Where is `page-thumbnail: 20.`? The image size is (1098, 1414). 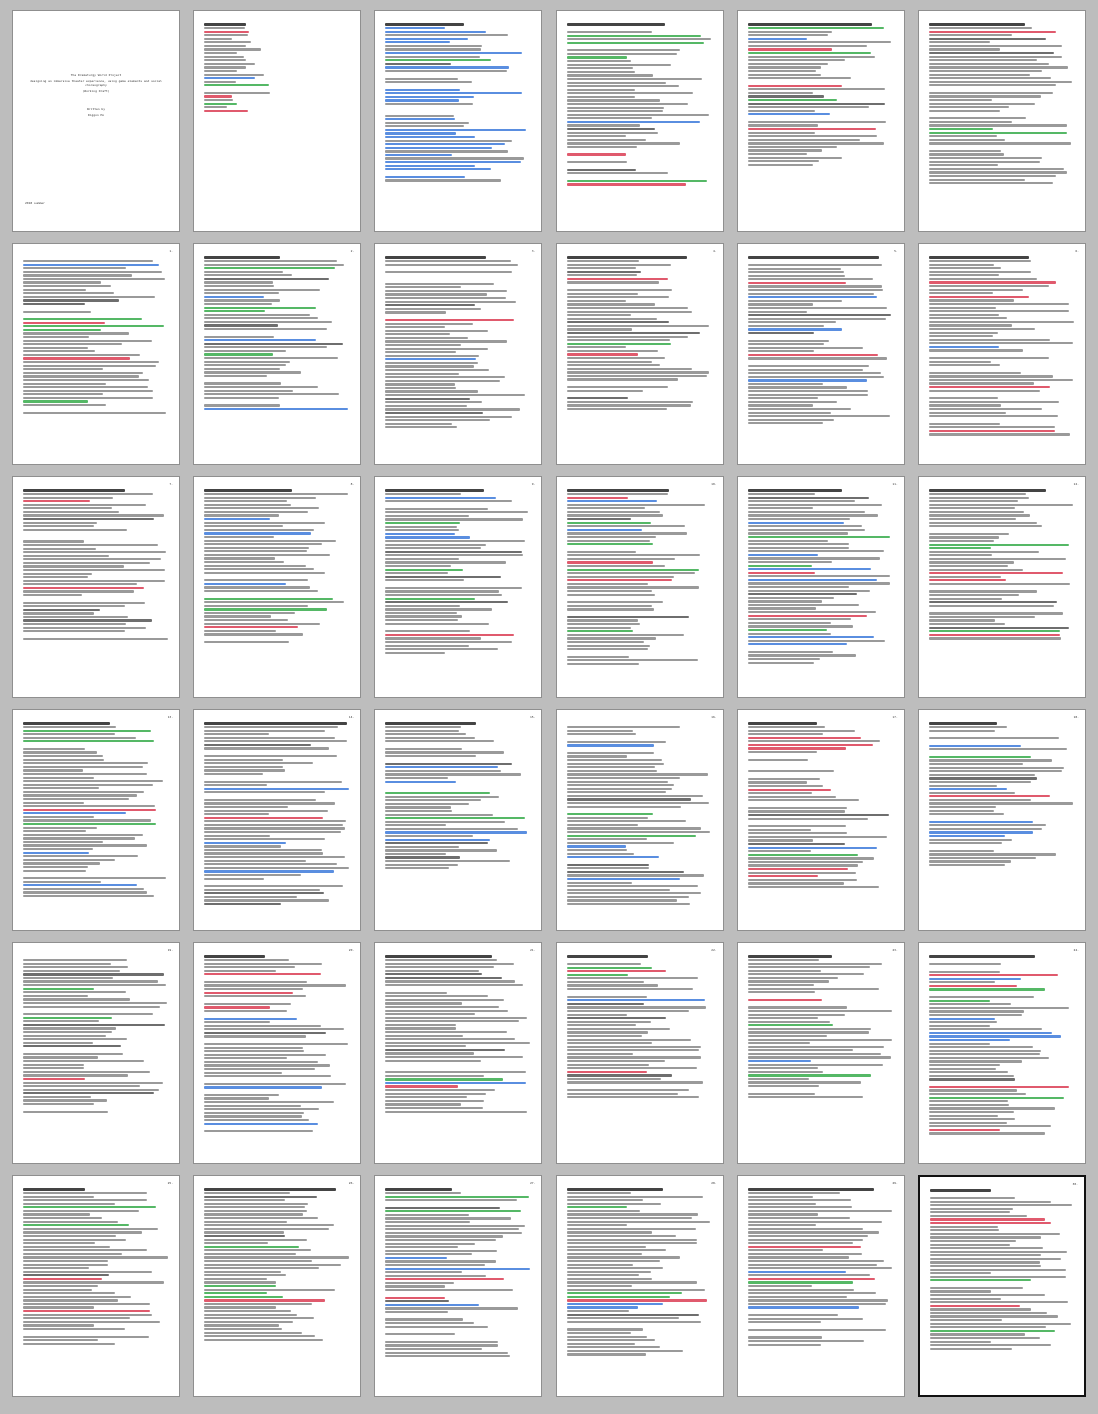 page-thumbnail: 20. is located at coordinates (277, 1053).